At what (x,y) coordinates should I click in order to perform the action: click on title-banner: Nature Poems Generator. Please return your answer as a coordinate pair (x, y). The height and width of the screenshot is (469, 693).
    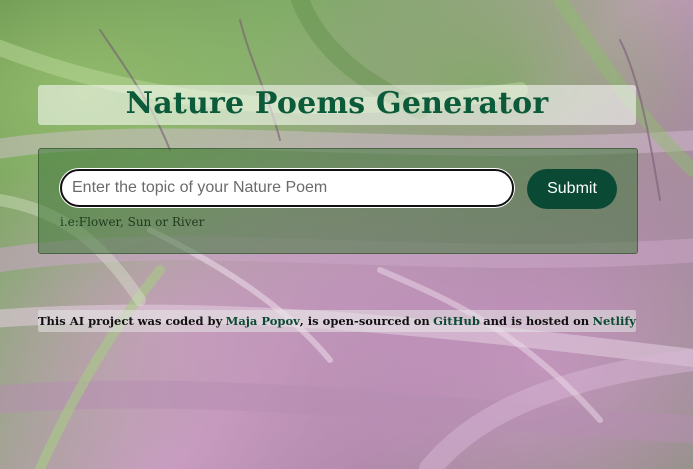
    Looking at the image, I should click on (337, 105).